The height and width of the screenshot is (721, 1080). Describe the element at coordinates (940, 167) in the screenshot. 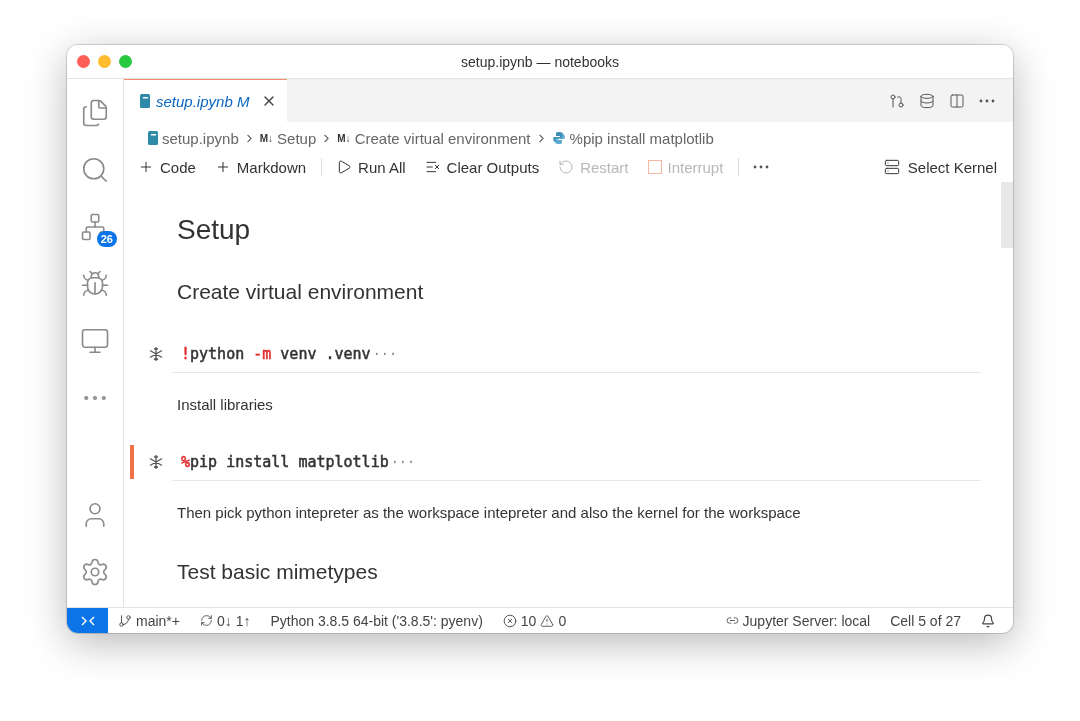

I see `select-kernel-button: Select Kernel` at that location.